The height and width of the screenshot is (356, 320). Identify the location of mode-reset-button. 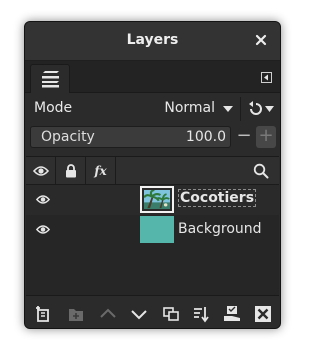
(258, 109).